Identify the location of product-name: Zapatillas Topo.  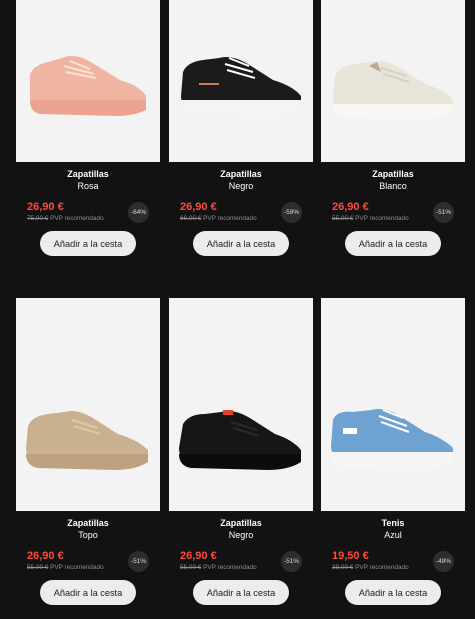
(88, 529).